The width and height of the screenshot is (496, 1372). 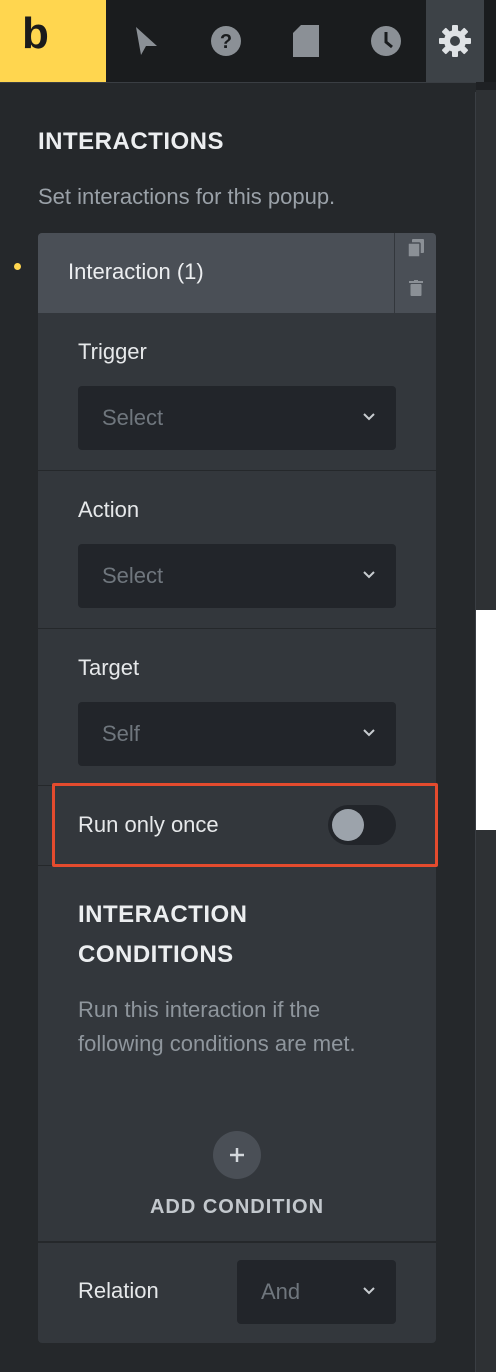 I want to click on add-condition-label: ADD CONDITION, so click(x=237, y=1207).